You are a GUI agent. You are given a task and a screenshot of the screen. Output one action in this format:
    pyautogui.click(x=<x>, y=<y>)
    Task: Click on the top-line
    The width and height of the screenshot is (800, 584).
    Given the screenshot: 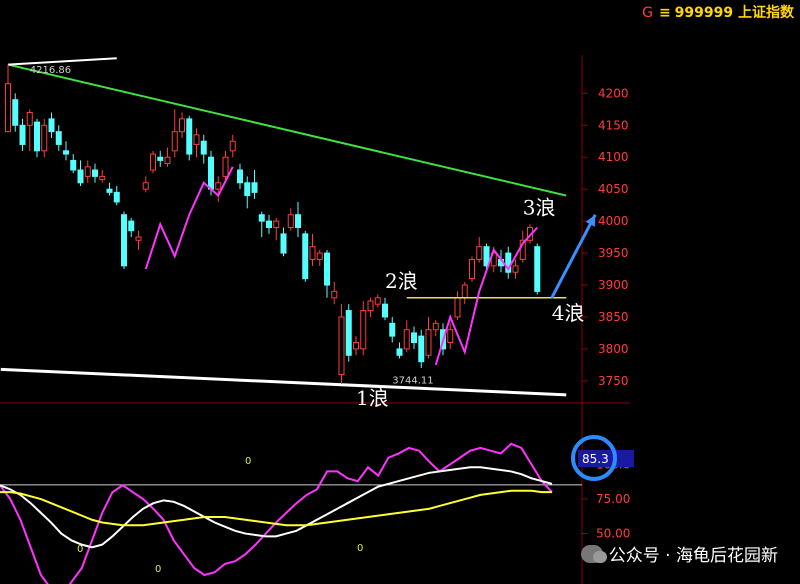 What is the action you would take?
    pyautogui.click(x=62, y=61)
    